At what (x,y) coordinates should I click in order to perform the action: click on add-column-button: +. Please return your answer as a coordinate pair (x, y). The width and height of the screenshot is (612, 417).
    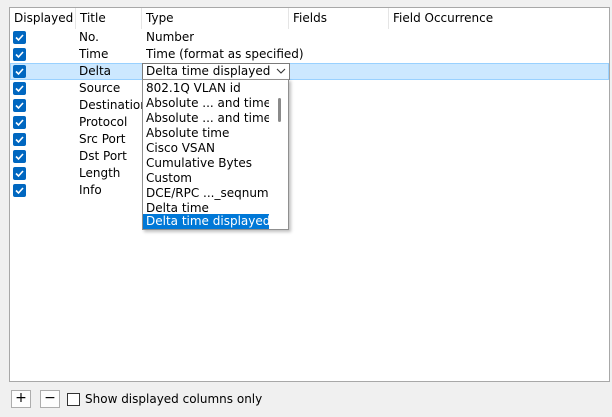
    Looking at the image, I should click on (21, 399).